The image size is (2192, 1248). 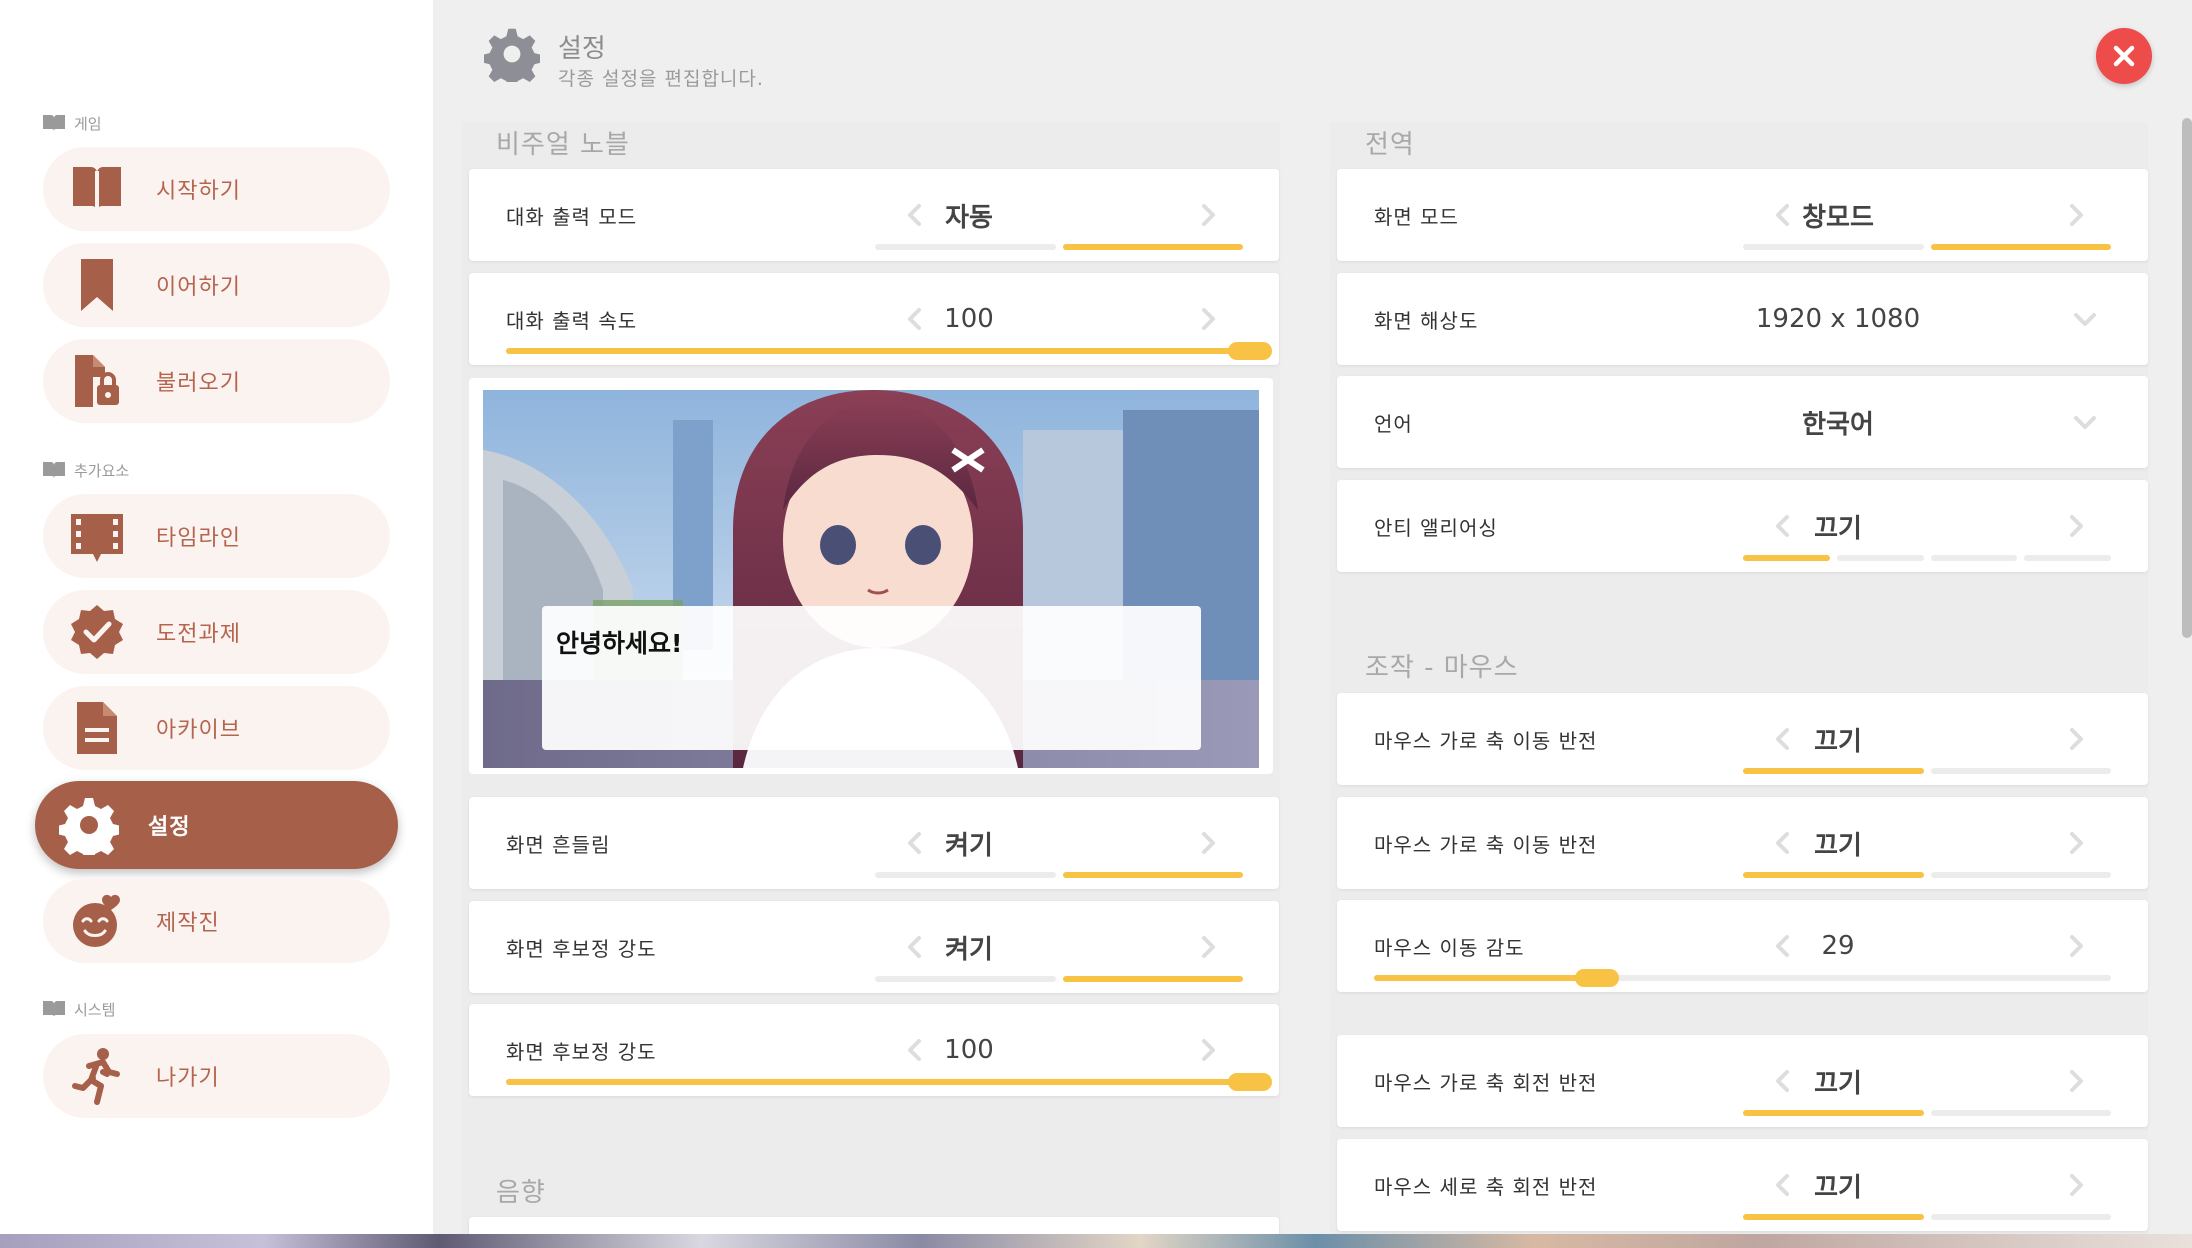 What do you see at coordinates (871, 678) in the screenshot?
I see `dialog-box: 안녕하세요!` at bounding box center [871, 678].